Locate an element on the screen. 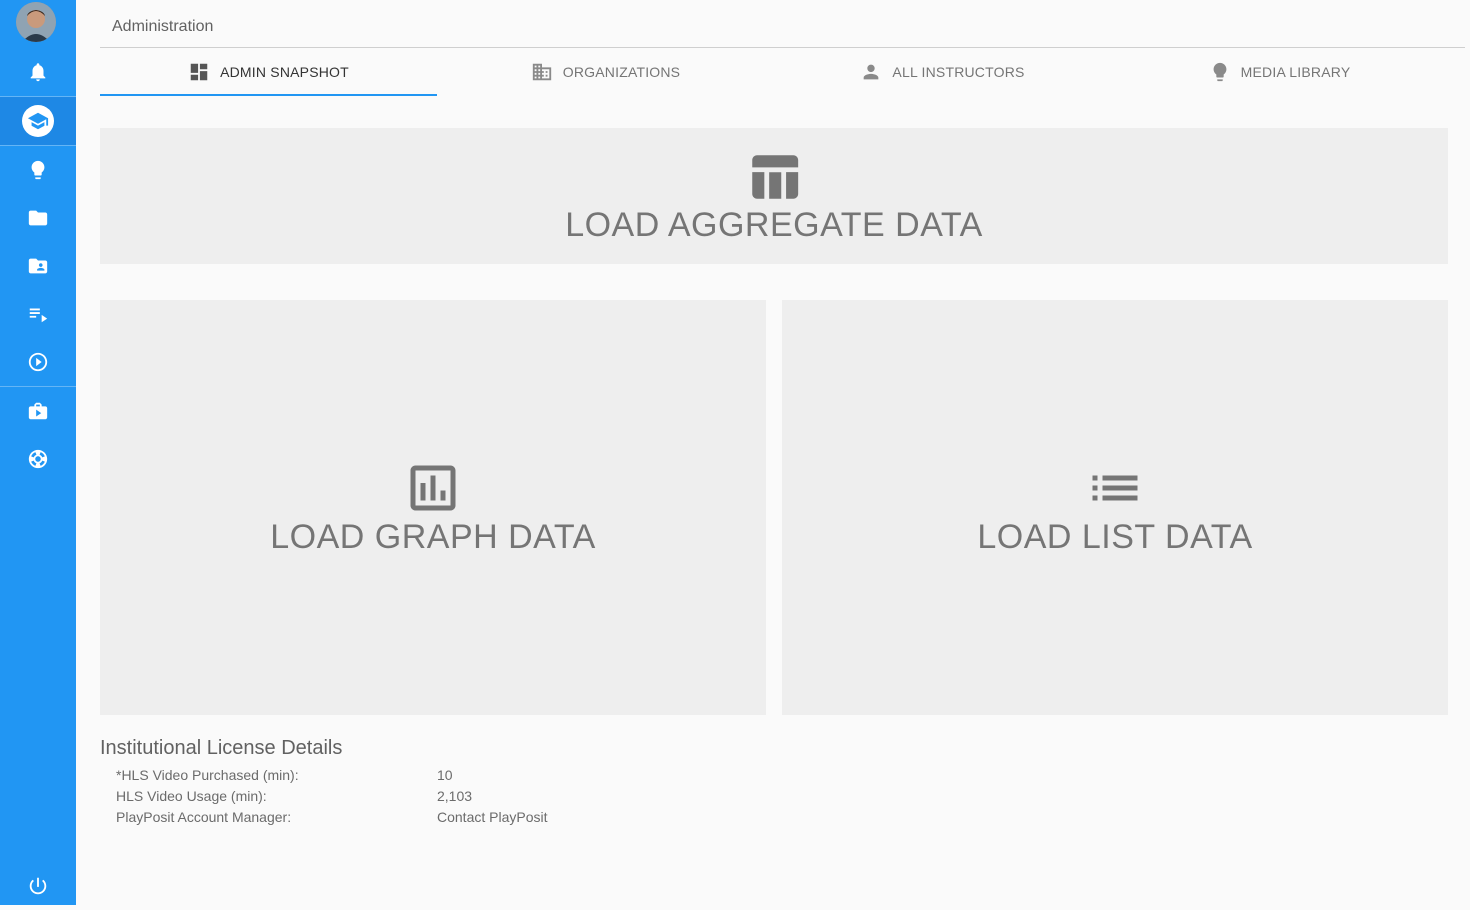 This screenshot has height=910, width=1470. power-icon is located at coordinates (38, 886).